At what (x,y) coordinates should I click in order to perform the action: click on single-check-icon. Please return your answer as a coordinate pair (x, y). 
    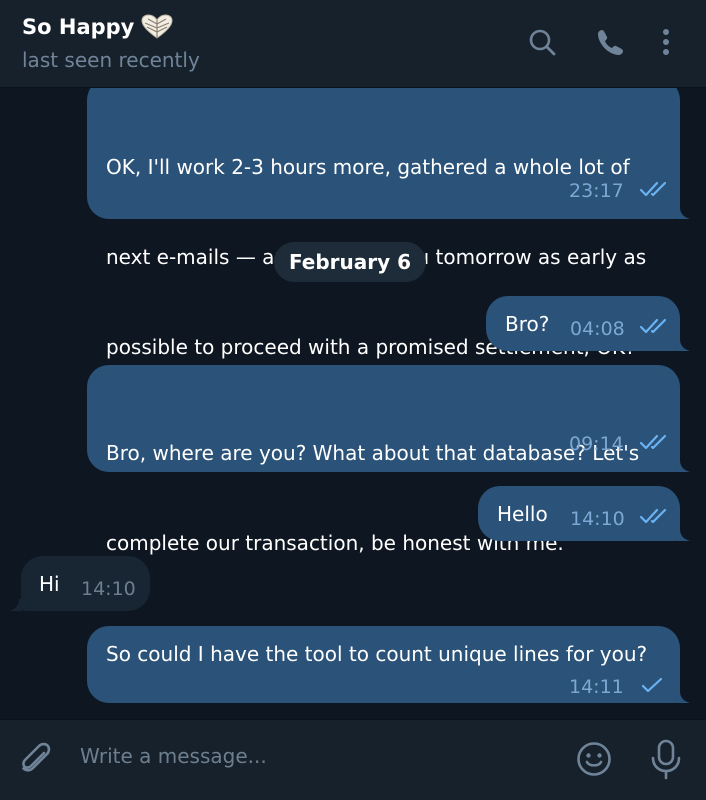
    Looking at the image, I should click on (652, 685).